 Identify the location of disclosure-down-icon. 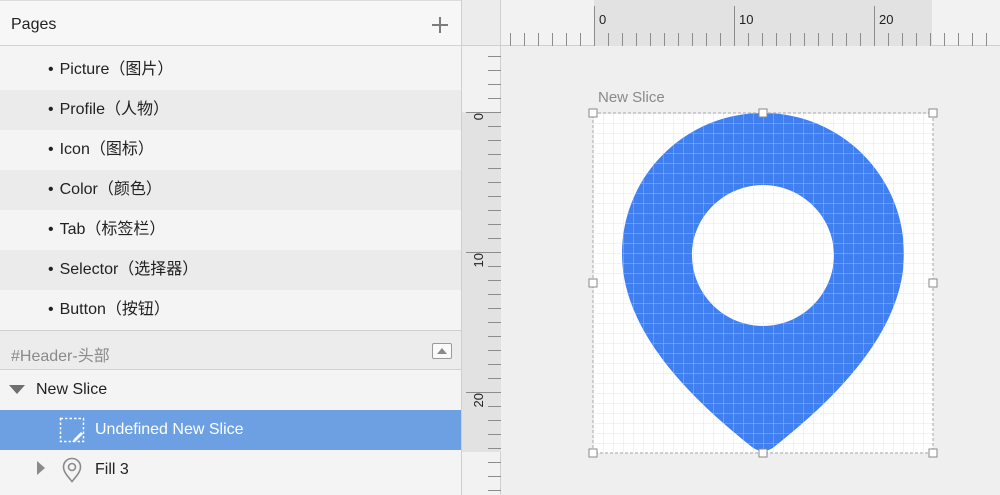
(17, 389).